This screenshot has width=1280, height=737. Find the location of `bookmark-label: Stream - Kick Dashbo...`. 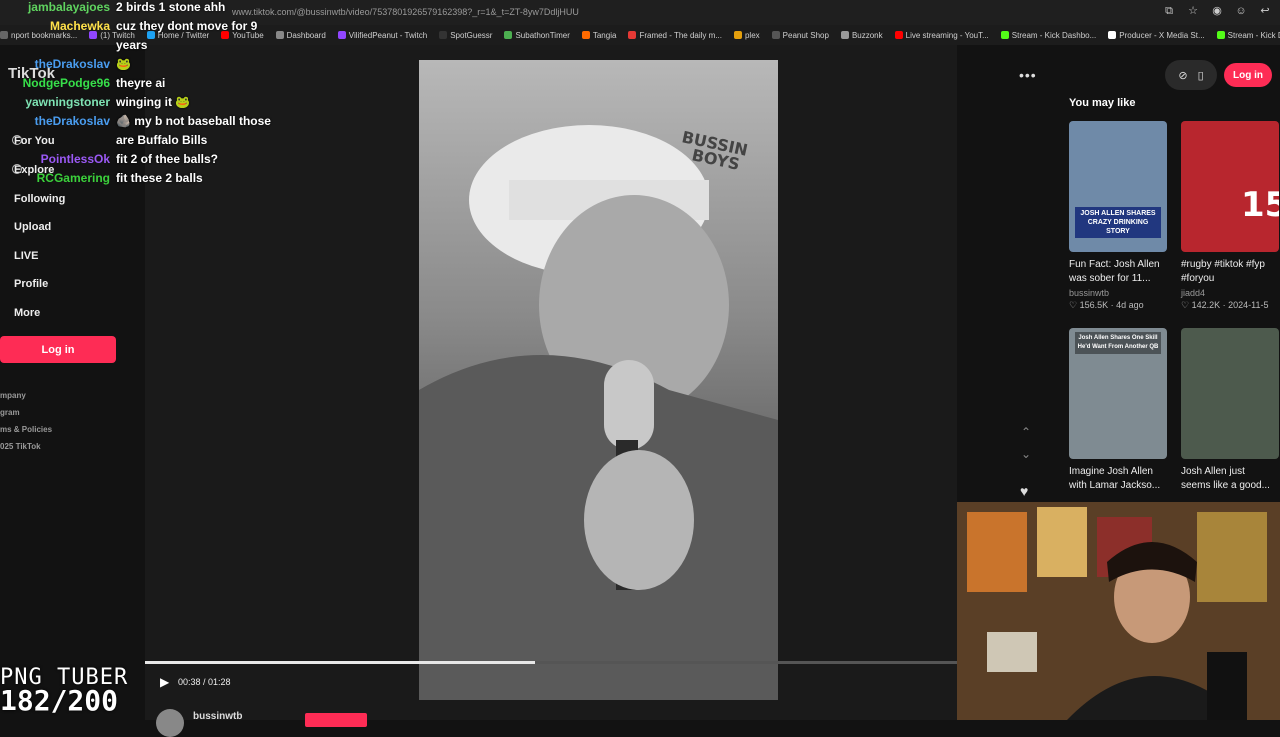

bookmark-label: Stream - Kick Dashbo... is located at coordinates (1054, 35).